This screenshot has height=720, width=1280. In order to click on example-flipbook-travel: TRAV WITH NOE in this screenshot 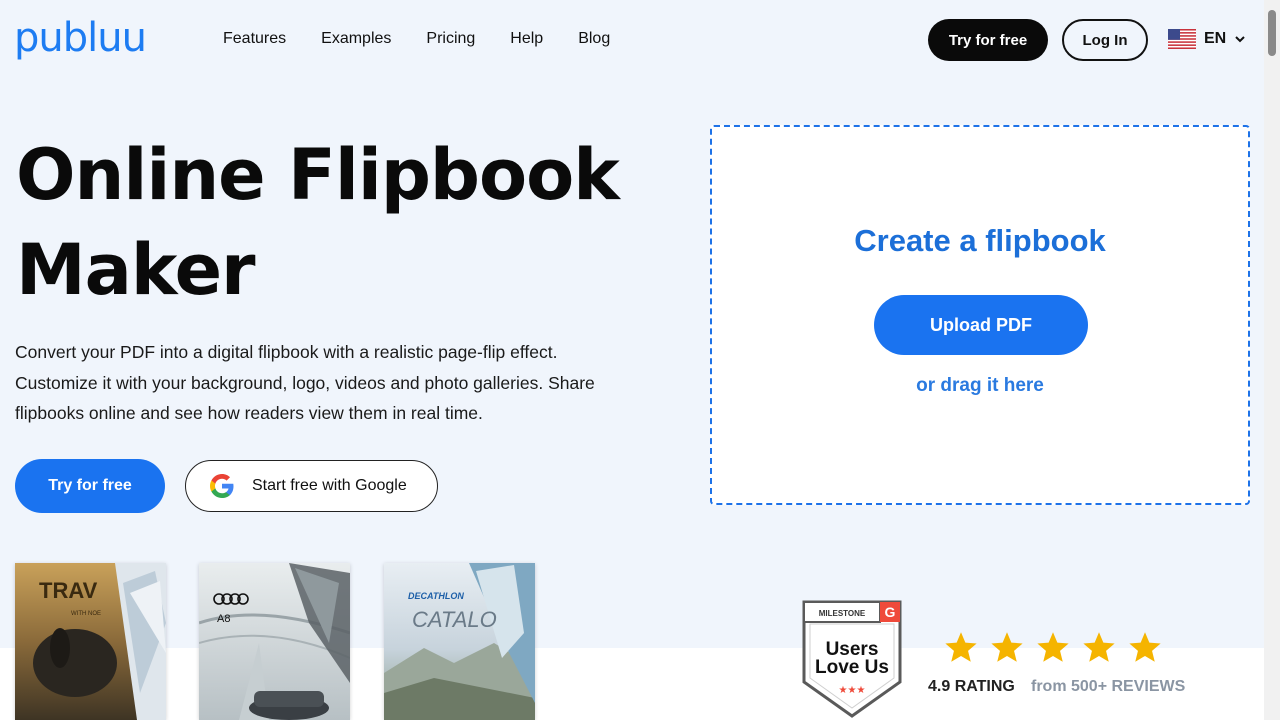, I will do `click(90, 641)`.